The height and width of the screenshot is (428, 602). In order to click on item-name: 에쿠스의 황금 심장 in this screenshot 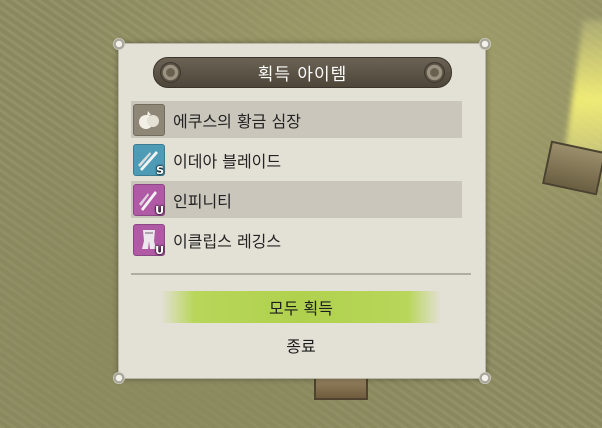, I will do `click(237, 121)`.